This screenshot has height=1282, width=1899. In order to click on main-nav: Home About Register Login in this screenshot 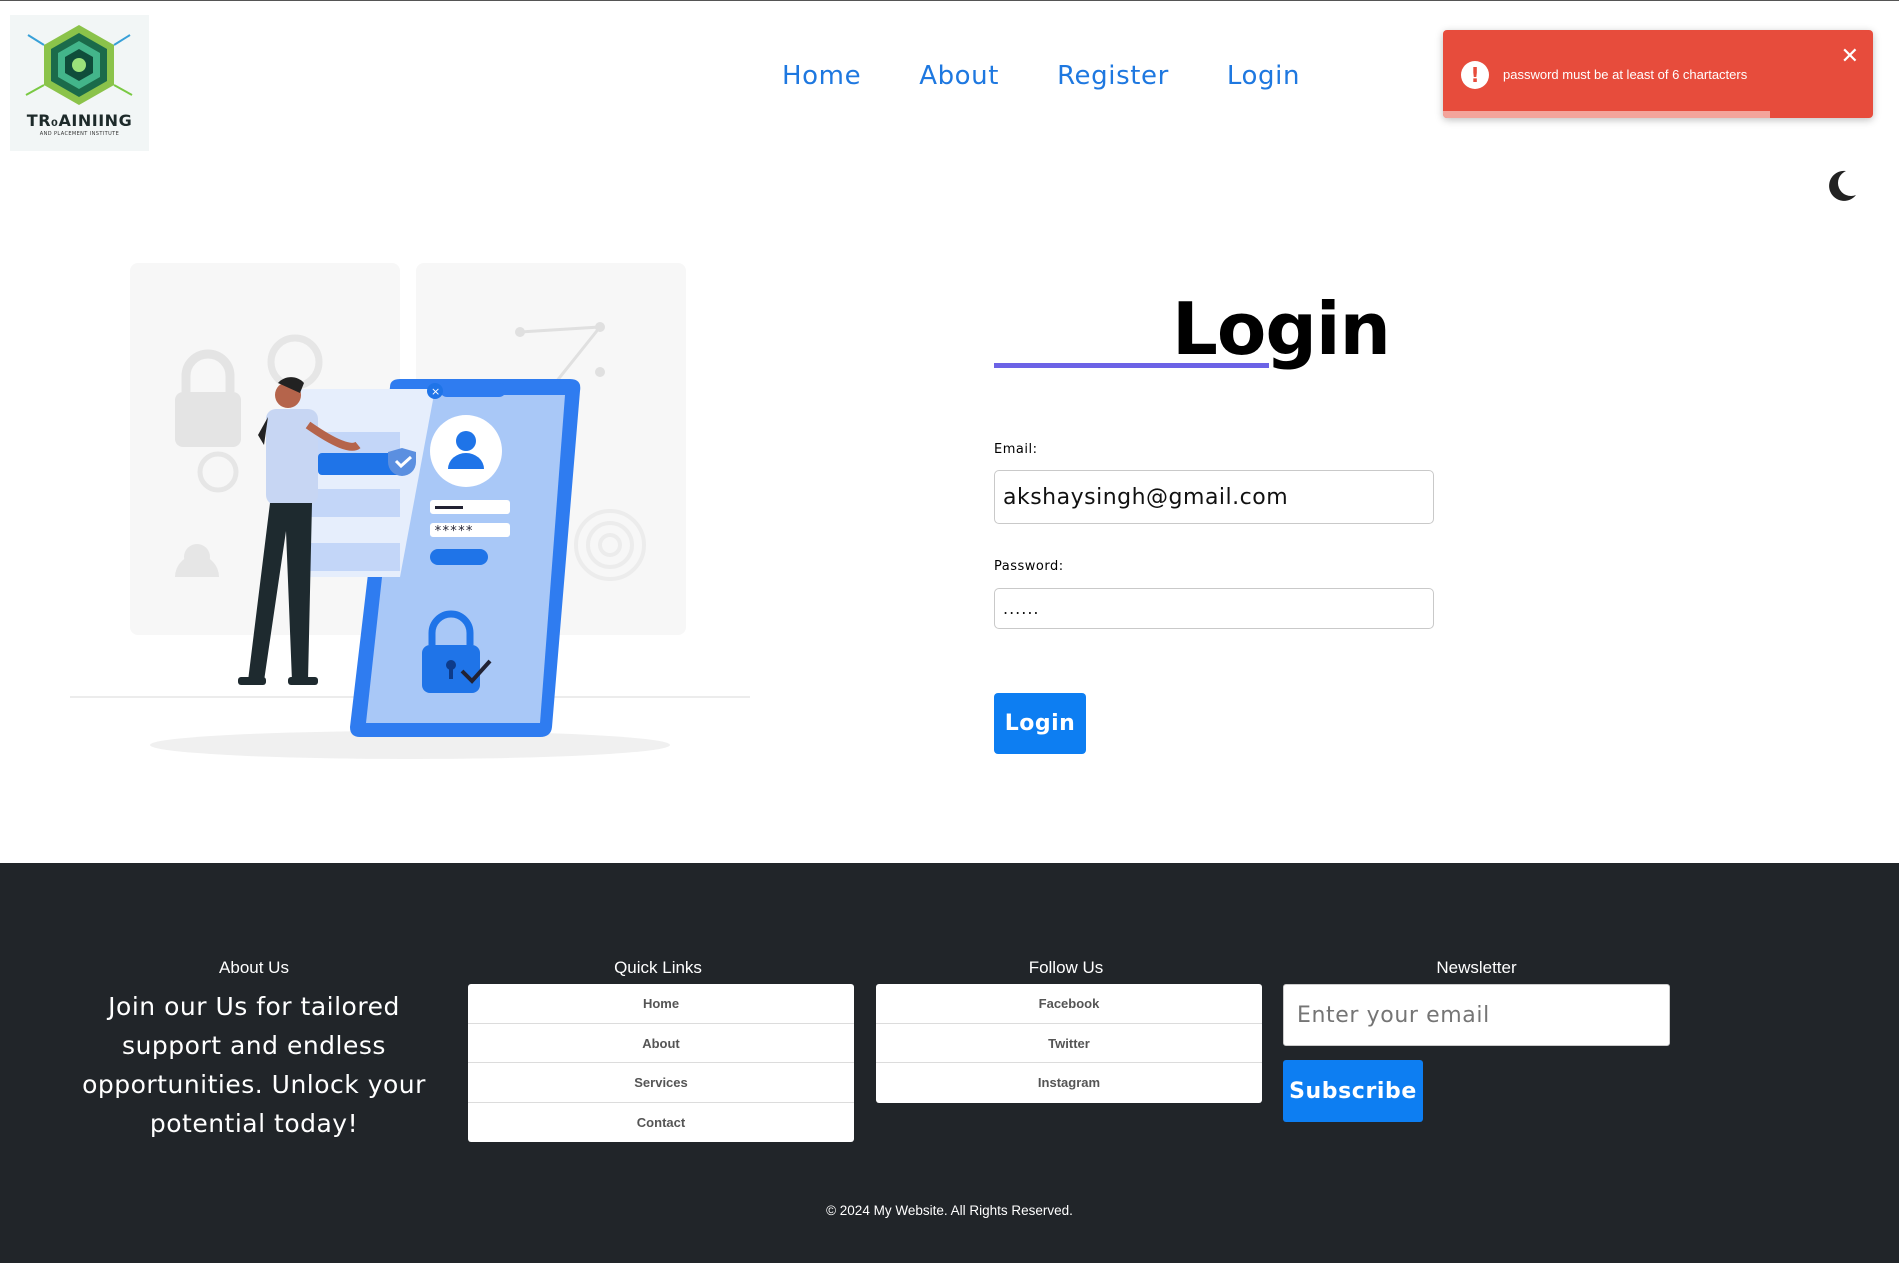, I will do `click(1041, 76)`.